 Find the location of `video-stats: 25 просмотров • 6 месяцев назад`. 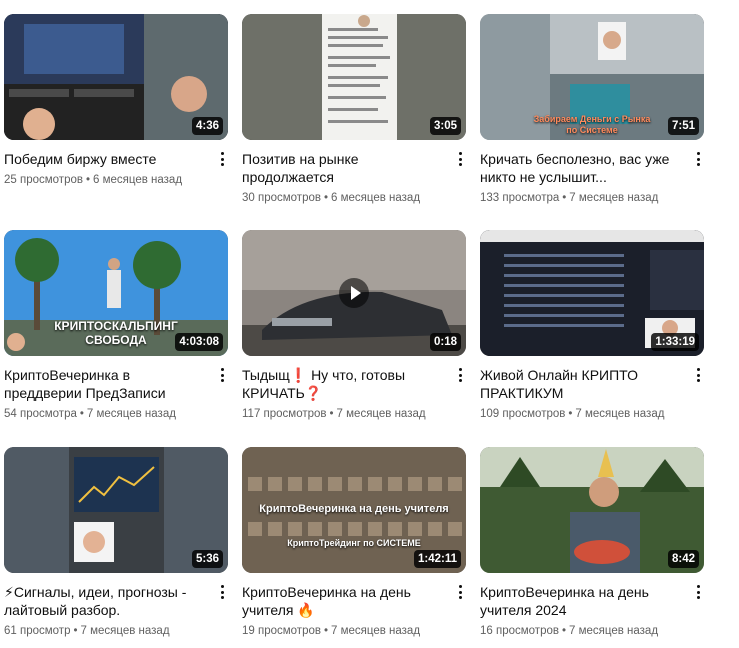

video-stats: 25 просмотров • 6 месяцев назад is located at coordinates (93, 180).